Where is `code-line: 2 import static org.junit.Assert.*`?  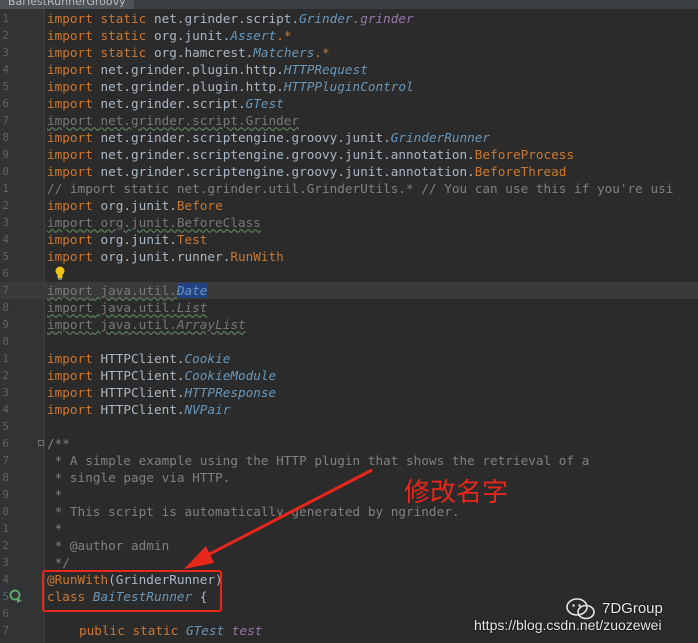
code-line: 2 import static org.junit.Assert.* is located at coordinates (349, 35).